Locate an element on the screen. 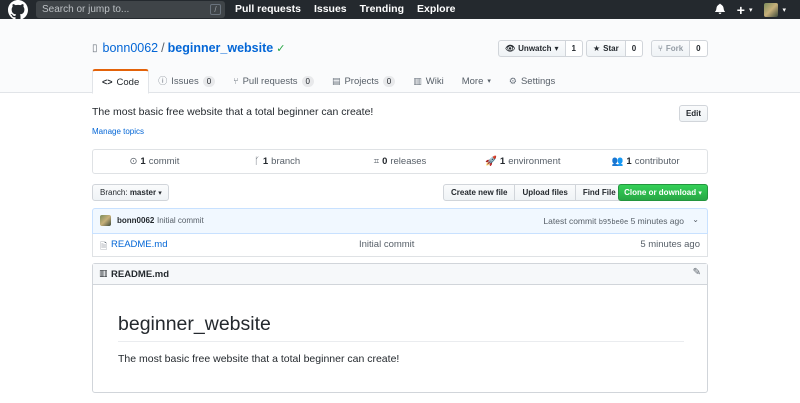  commits-summary: ⊙ 1 commit is located at coordinates (154, 161).